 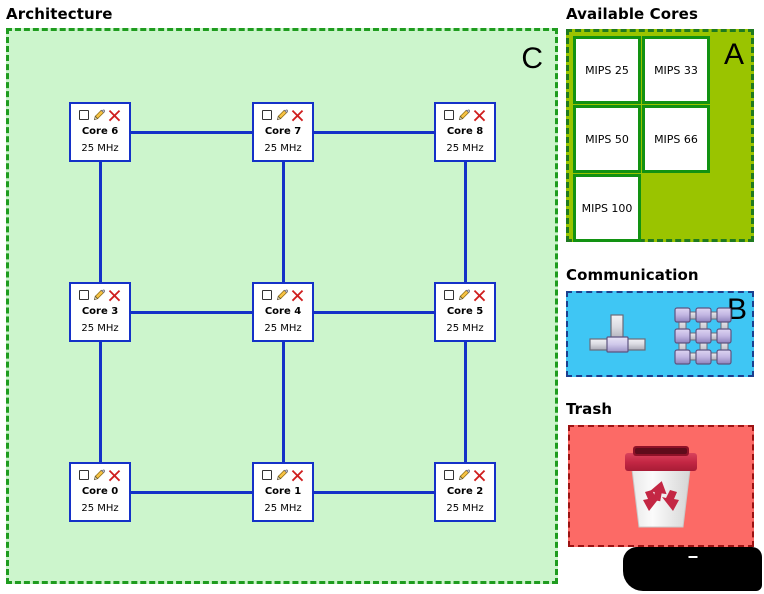 I want to click on core-node-name: Core 2, so click(x=465, y=491).